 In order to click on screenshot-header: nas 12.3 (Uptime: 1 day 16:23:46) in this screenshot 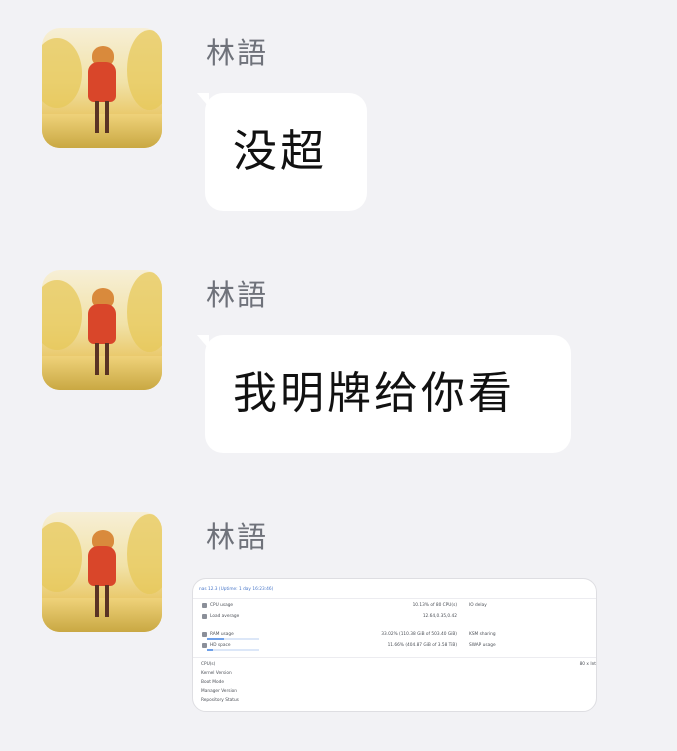, I will do `click(236, 589)`.